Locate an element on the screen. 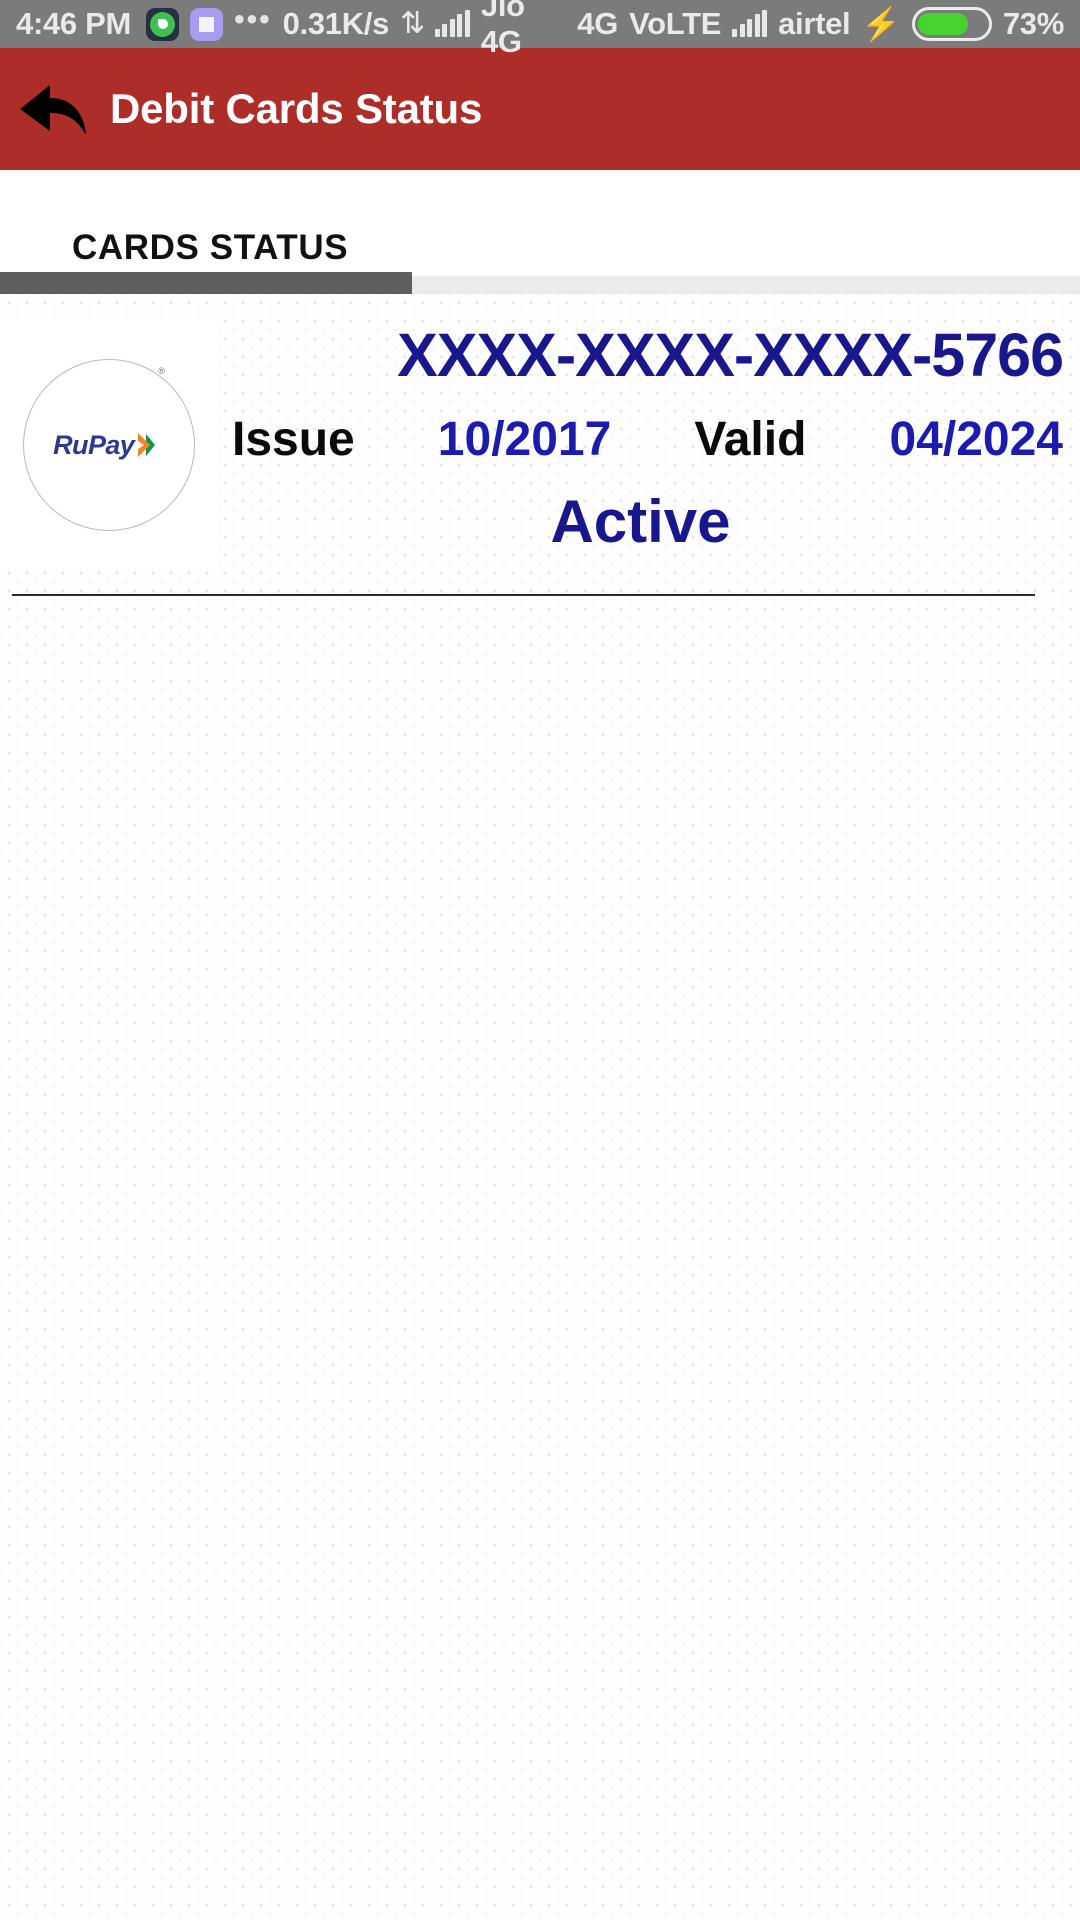  status-time: 4:46 PM is located at coordinates (74, 23).